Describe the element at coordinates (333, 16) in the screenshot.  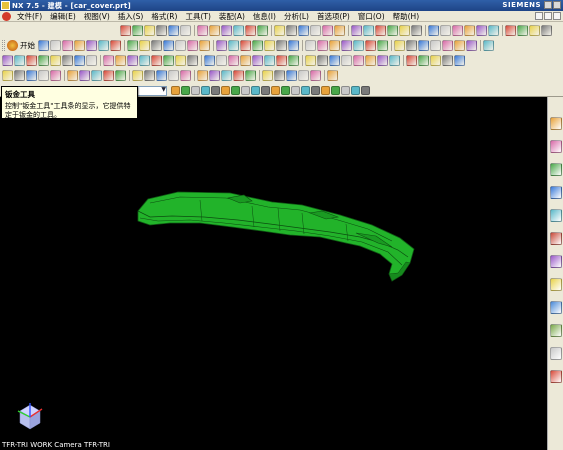
I see `menu-preferences: 首选项(P)` at that location.